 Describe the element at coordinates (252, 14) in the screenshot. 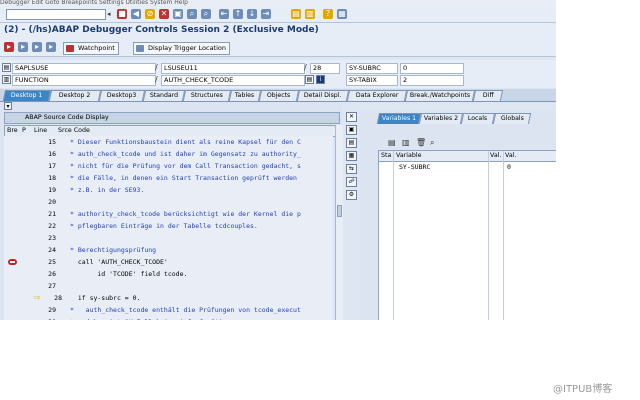

I see `next-page-icon: ↓` at that location.